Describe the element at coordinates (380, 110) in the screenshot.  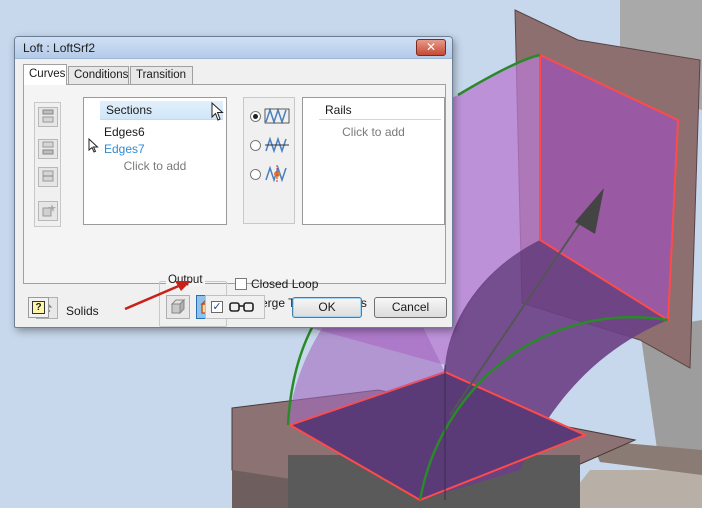
I see `rails-header: Rails` at that location.